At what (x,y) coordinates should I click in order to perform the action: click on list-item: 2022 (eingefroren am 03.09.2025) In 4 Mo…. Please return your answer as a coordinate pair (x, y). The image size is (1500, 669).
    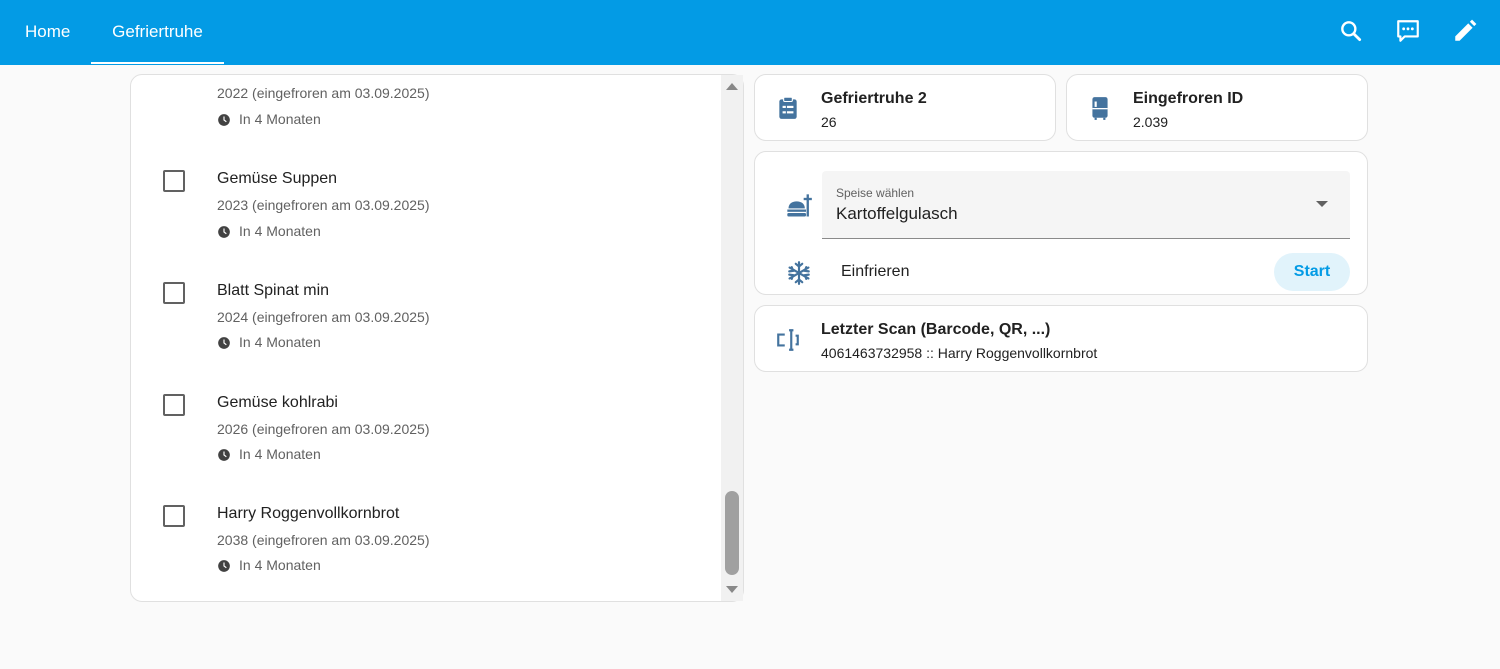
    Looking at the image, I should click on (426, 115).